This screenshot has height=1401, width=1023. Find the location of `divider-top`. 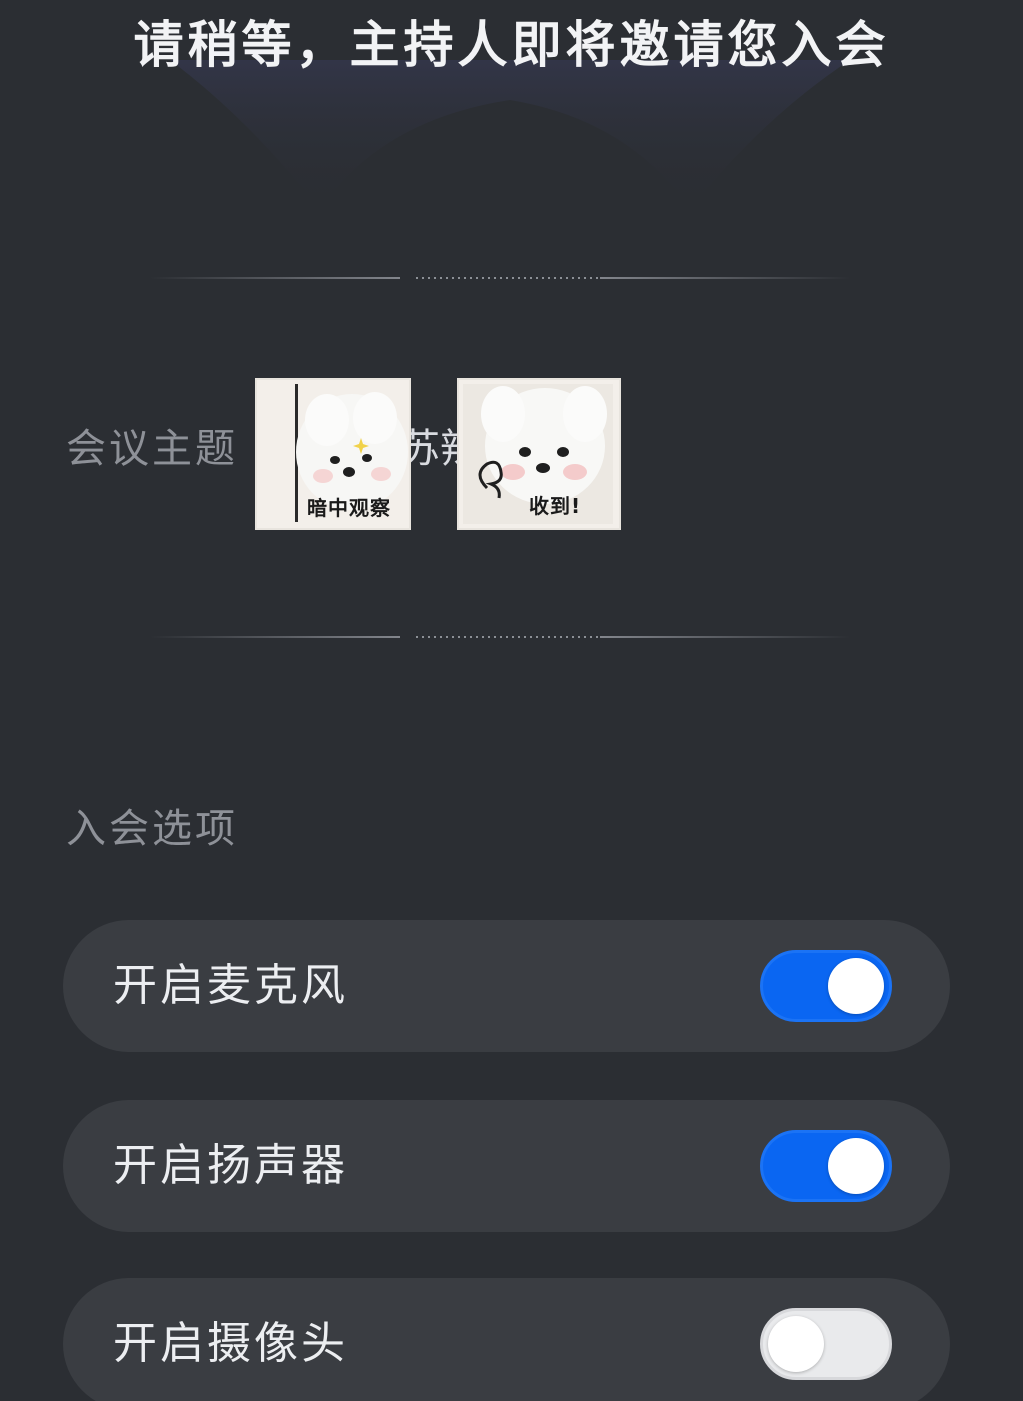

divider-top is located at coordinates (500, 278).